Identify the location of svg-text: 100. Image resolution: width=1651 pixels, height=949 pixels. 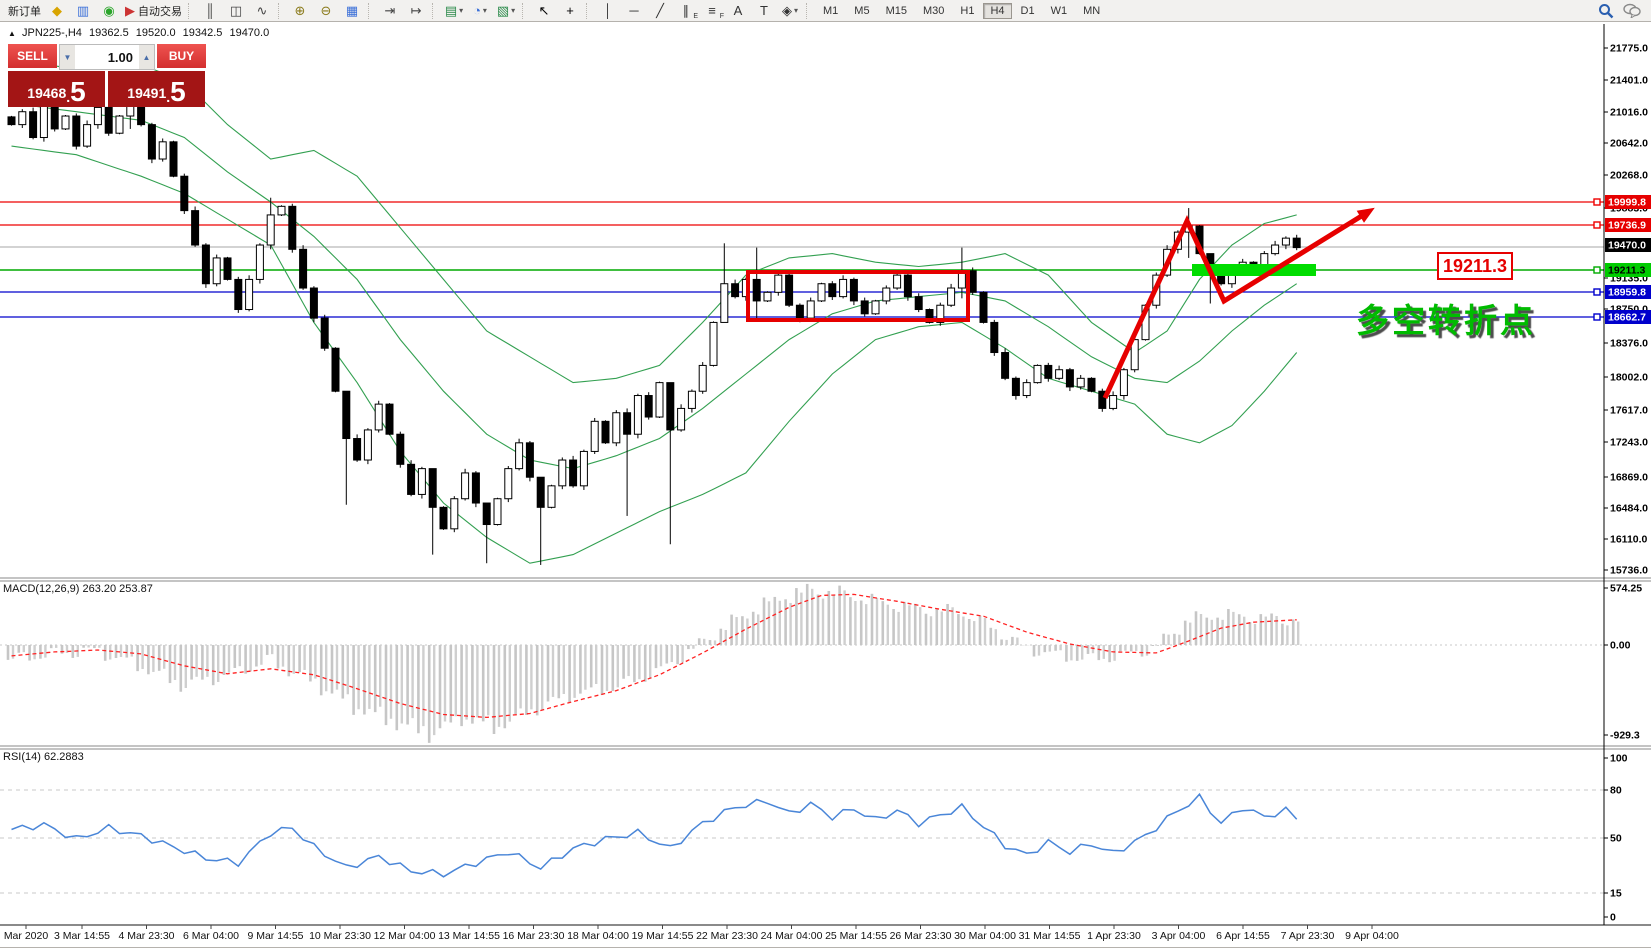
(1619, 759).